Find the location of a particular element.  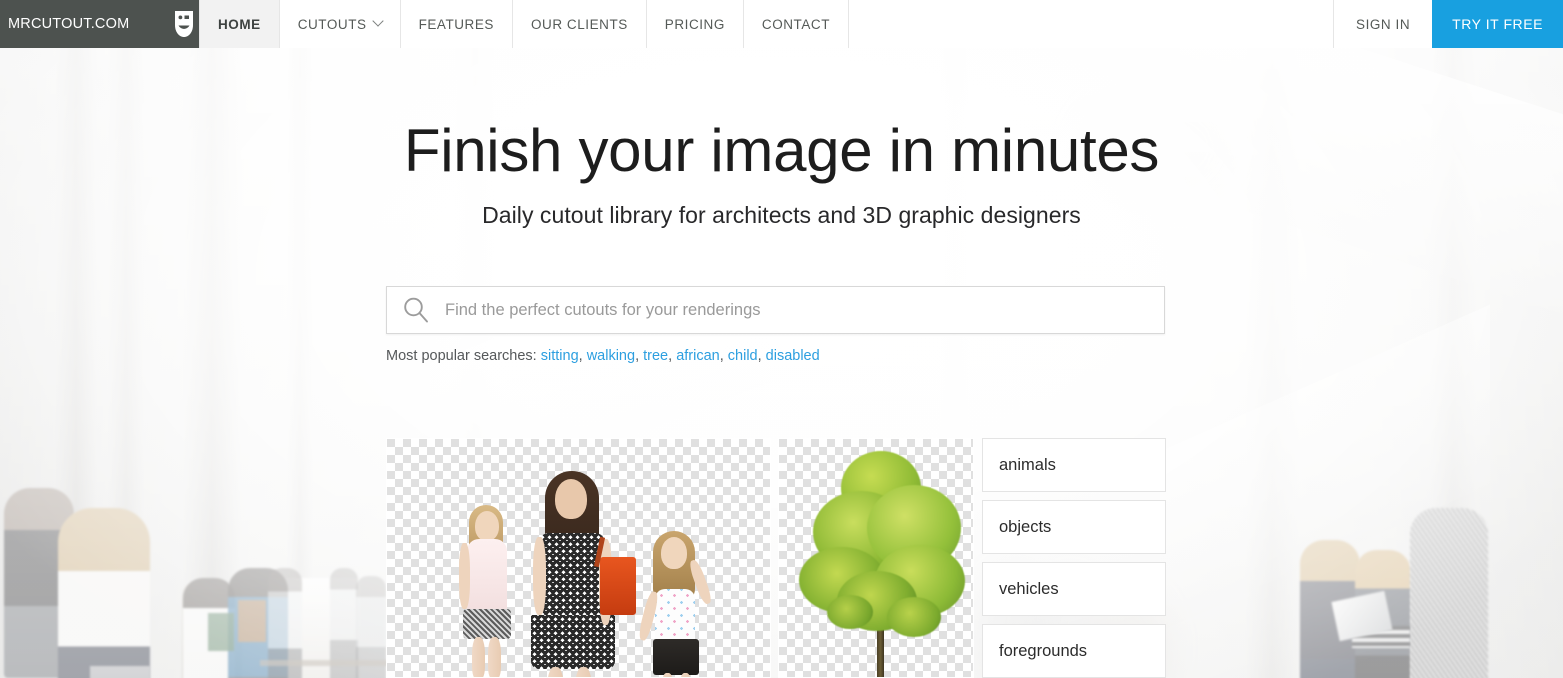

popular-searches-label: Most popular searches: is located at coordinates (461, 356).